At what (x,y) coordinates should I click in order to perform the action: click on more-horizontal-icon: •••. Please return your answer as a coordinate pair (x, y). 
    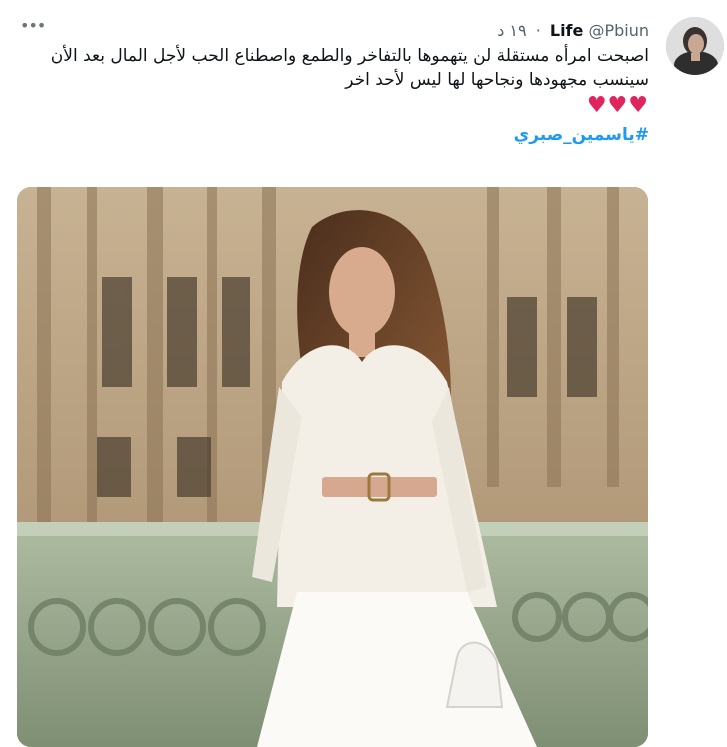
    Looking at the image, I should click on (33, 27).